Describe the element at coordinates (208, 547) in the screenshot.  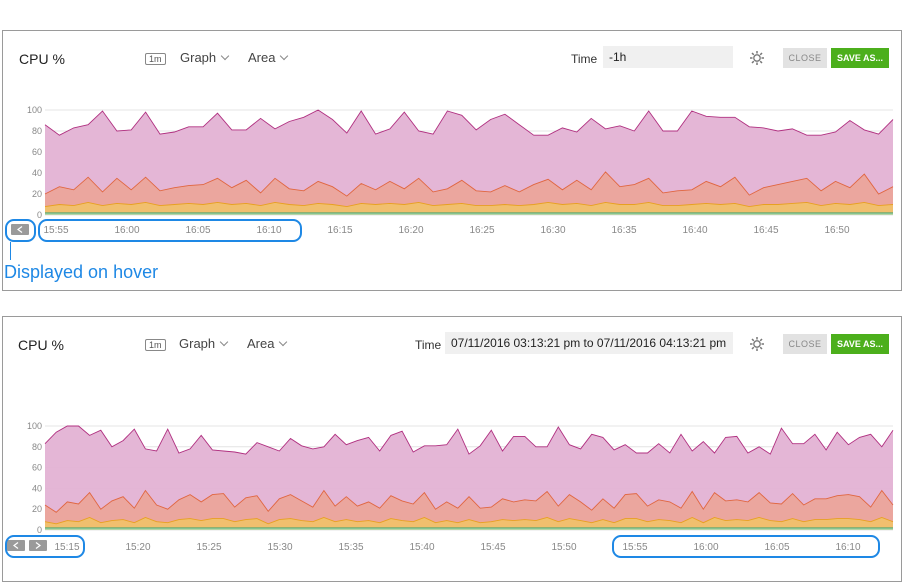
I see `x-tick-label: 15:25` at that location.